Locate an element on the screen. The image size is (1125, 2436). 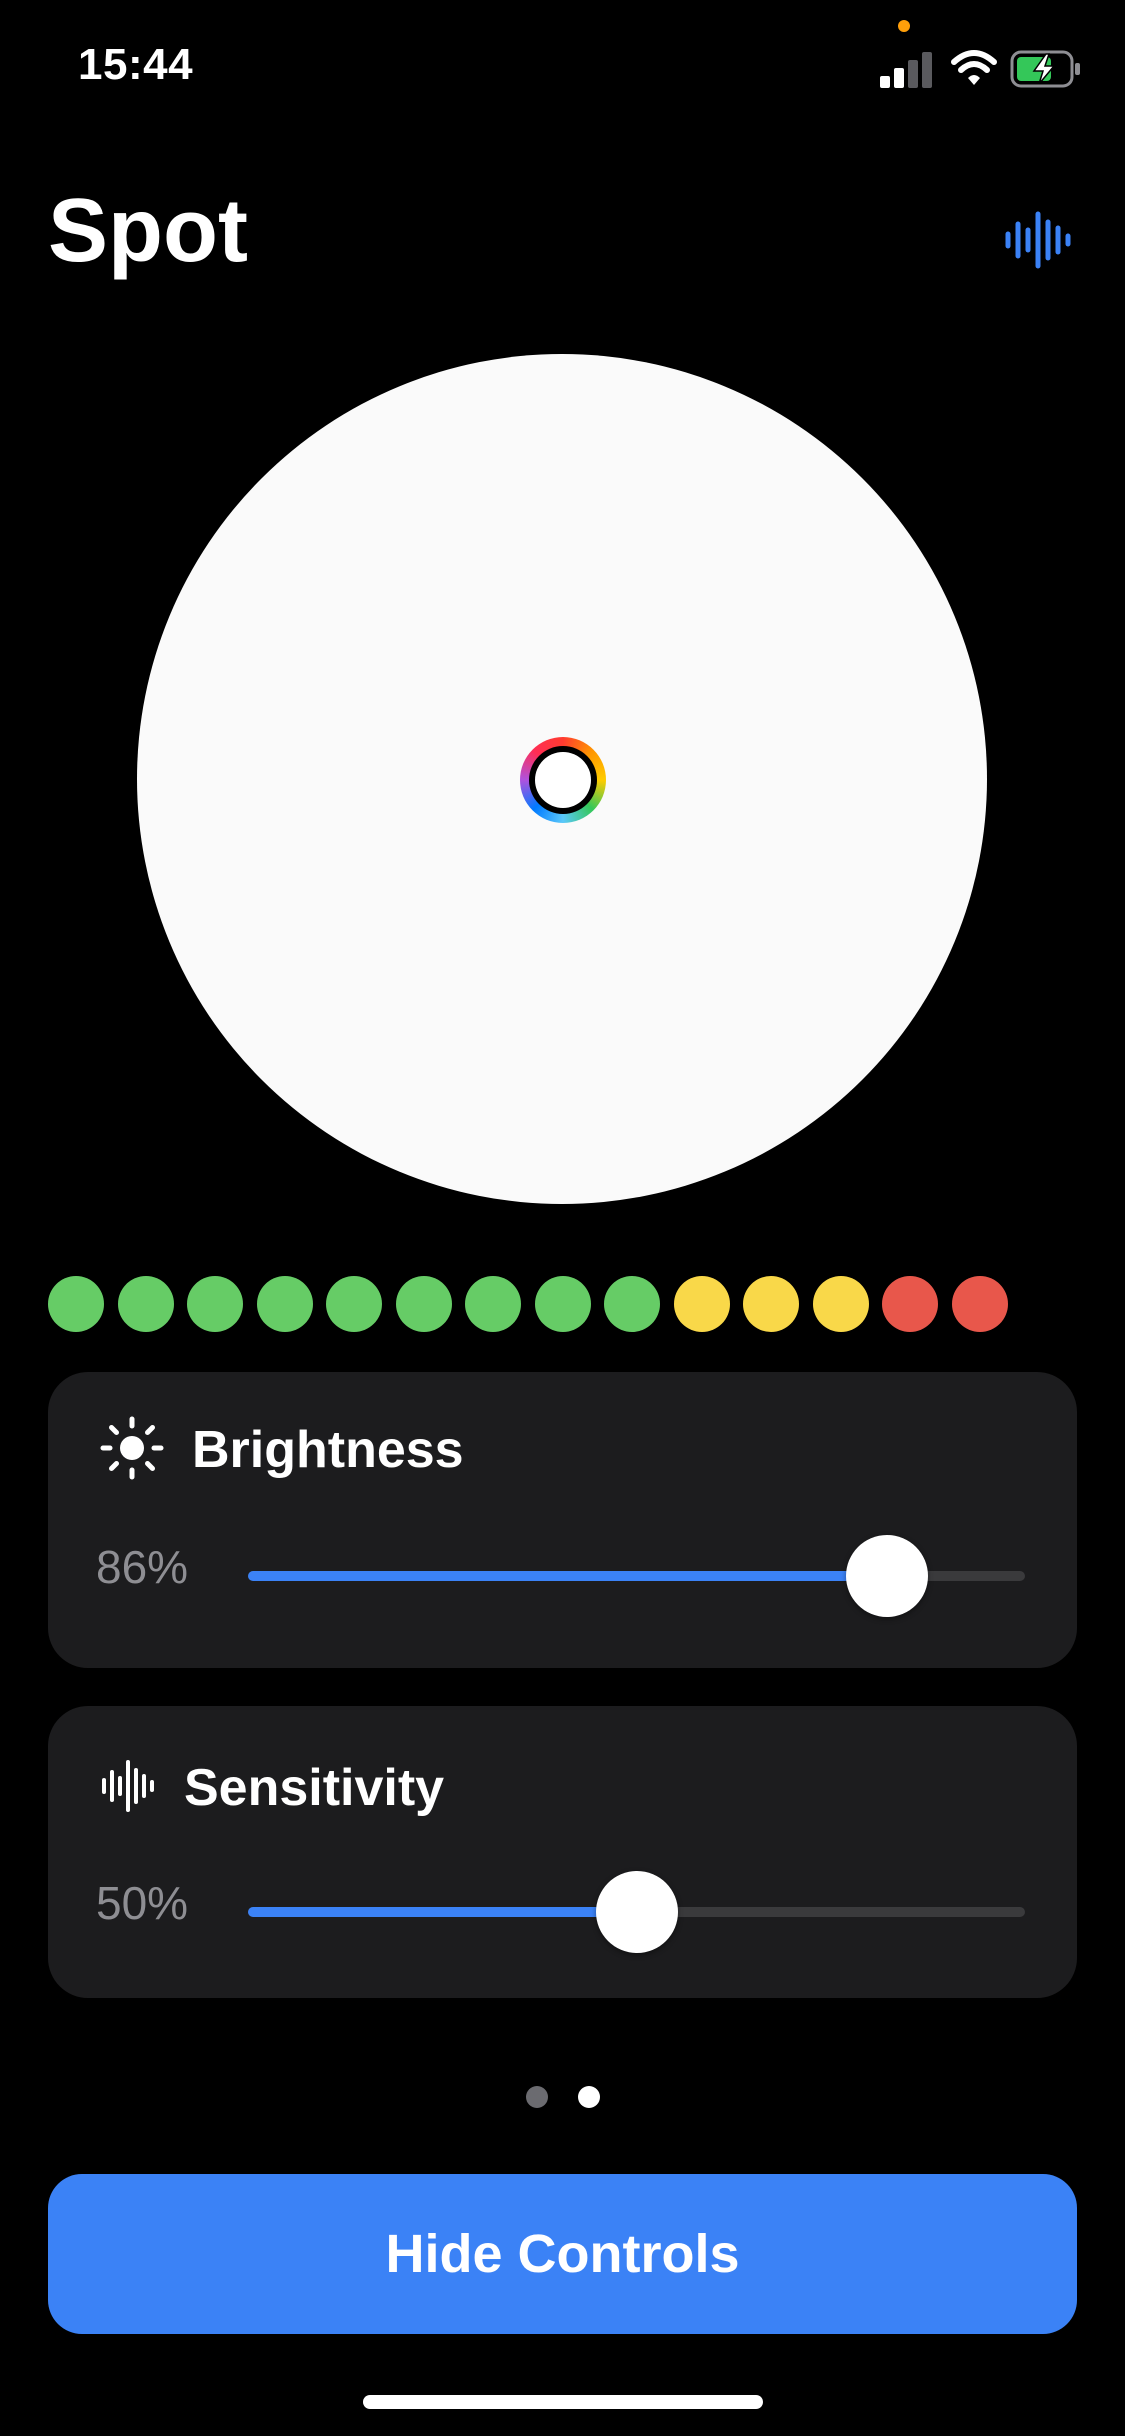
home-indicator is located at coordinates (563, 2402).